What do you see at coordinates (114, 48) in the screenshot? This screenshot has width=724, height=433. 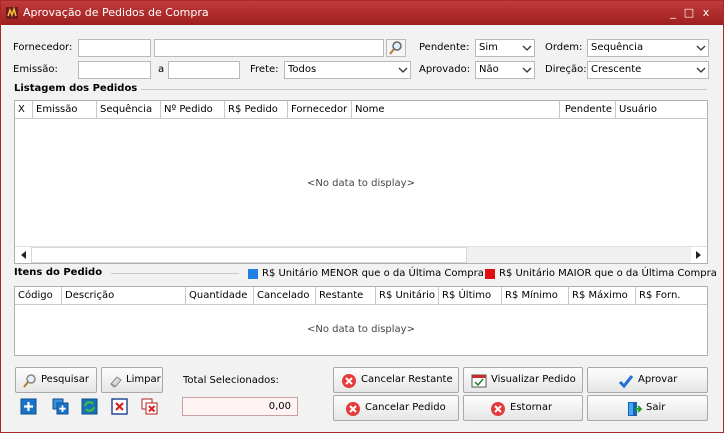 I see `fornecedor-code-input` at bounding box center [114, 48].